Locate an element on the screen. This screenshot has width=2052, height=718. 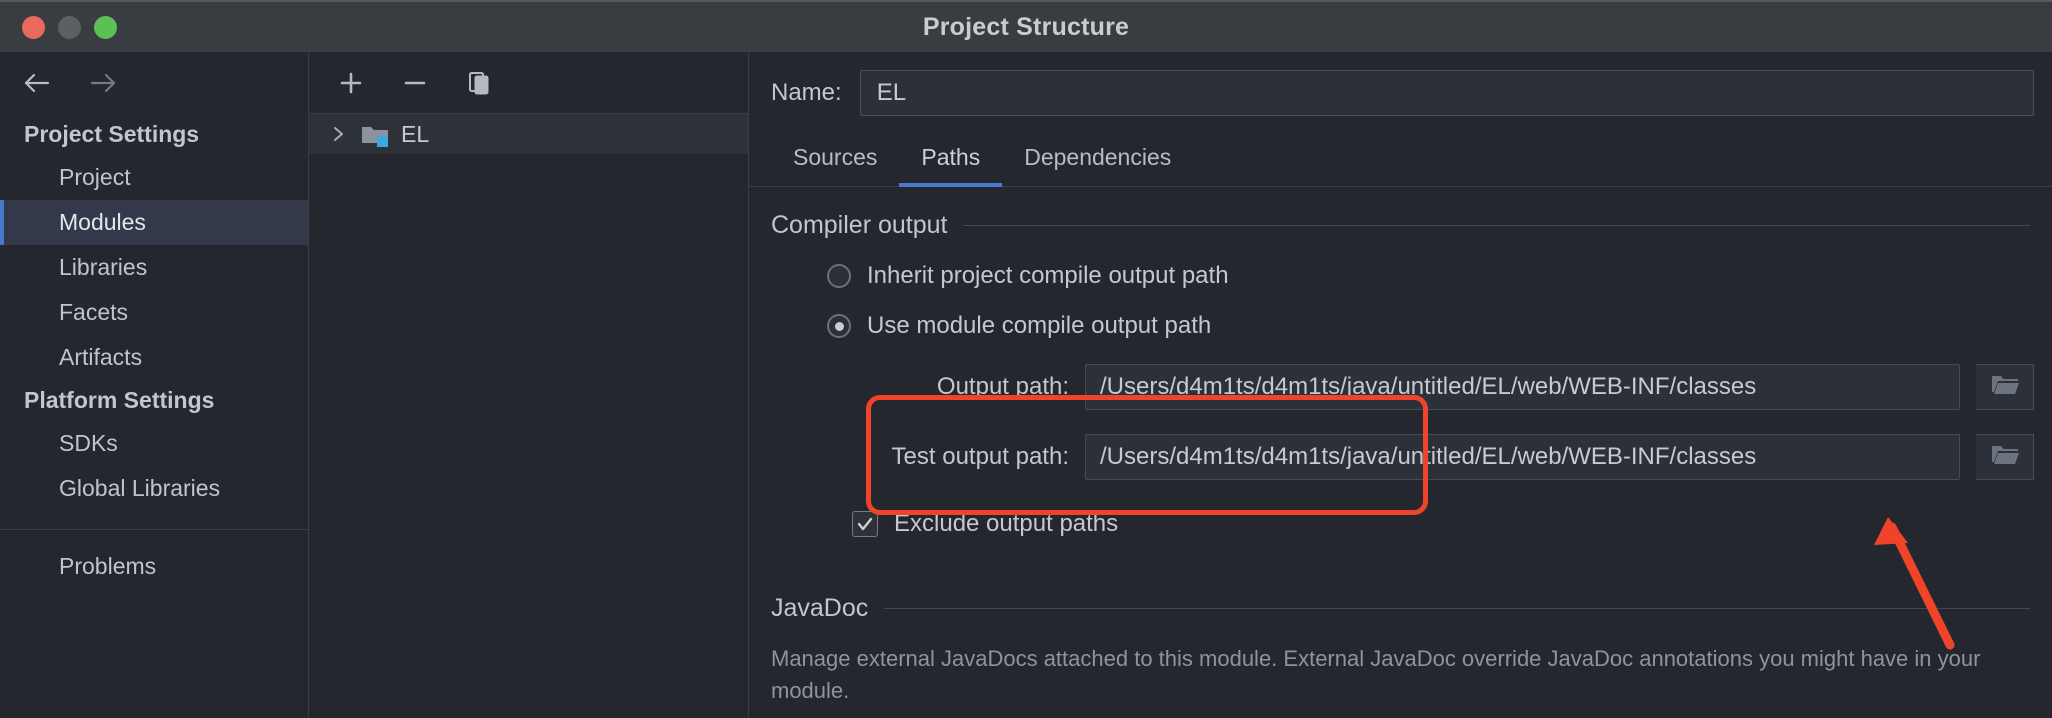
title-bar: Project Structure is located at coordinates (1026, 26).